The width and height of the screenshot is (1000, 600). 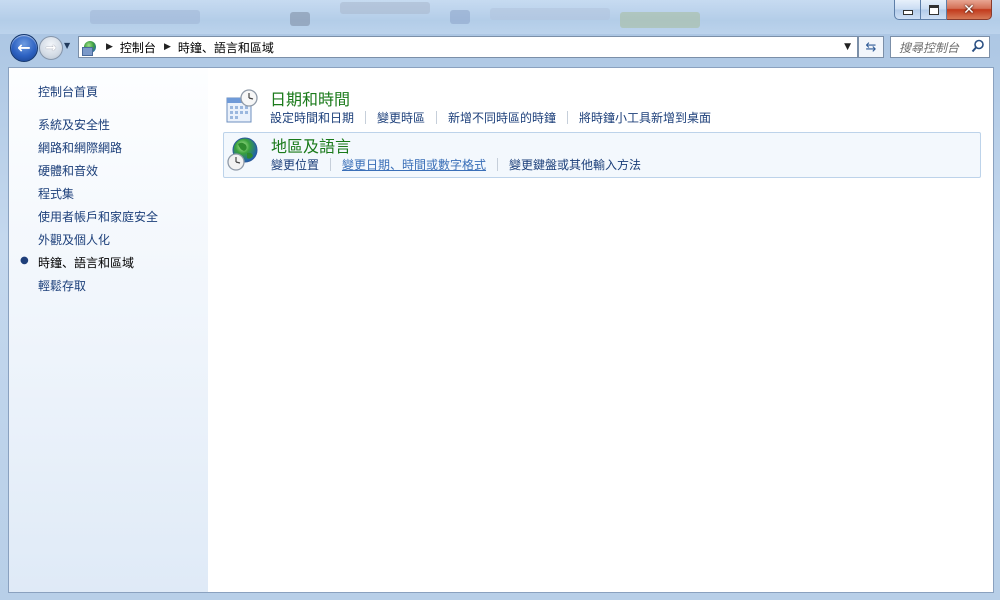 I want to click on control-panel-icon, so click(x=90, y=47).